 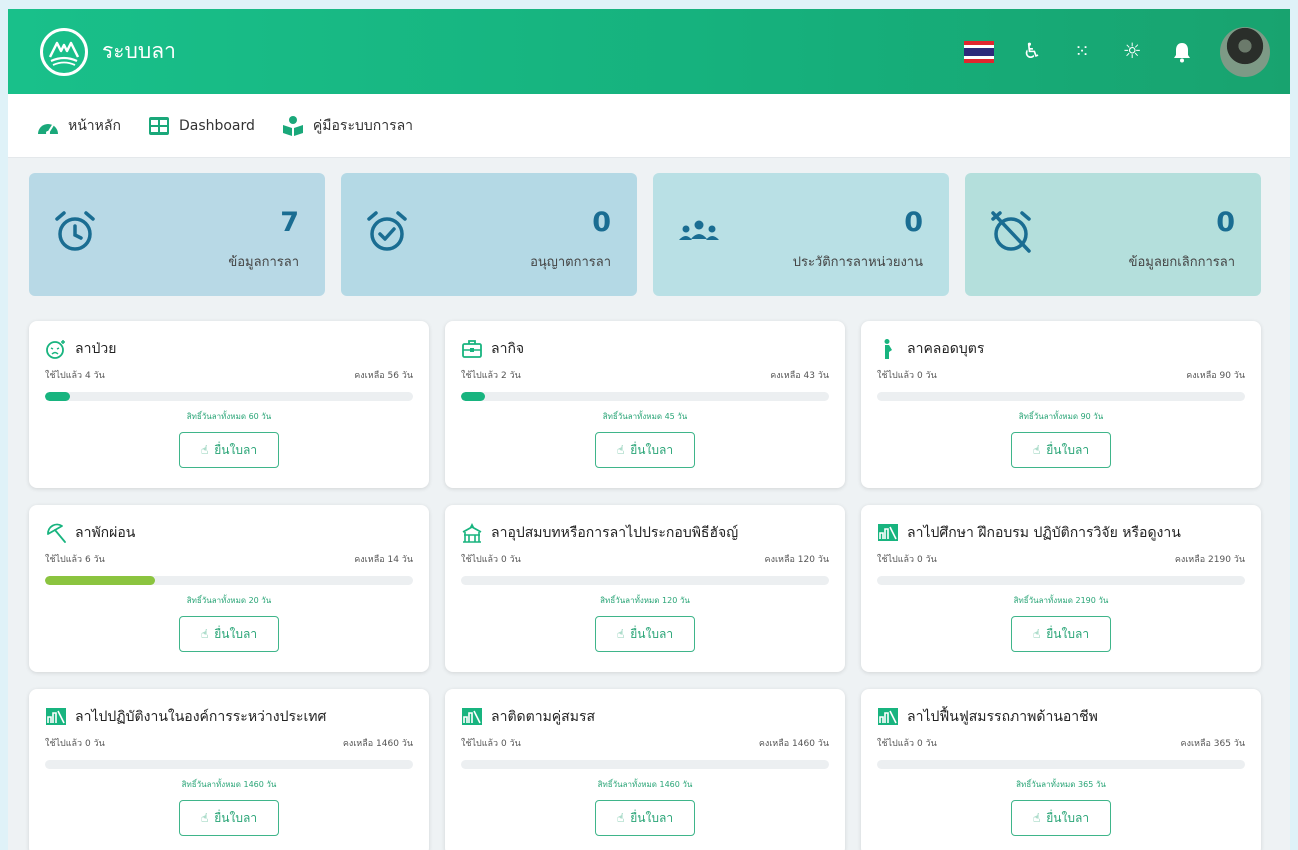 I want to click on bell-icon, so click(x=1182, y=52).